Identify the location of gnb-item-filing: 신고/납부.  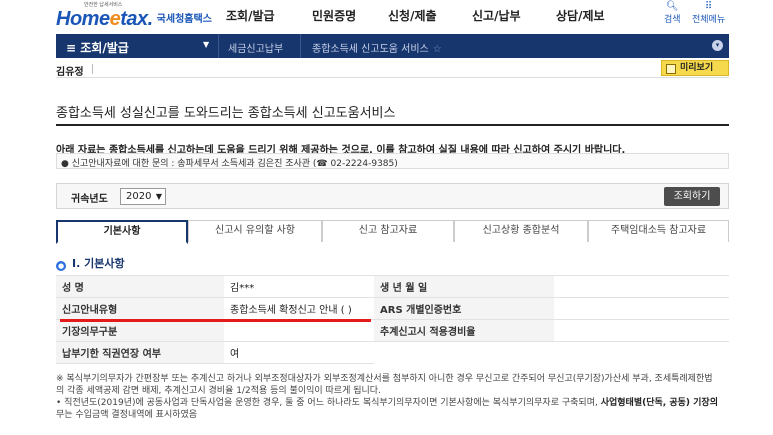
(496, 15).